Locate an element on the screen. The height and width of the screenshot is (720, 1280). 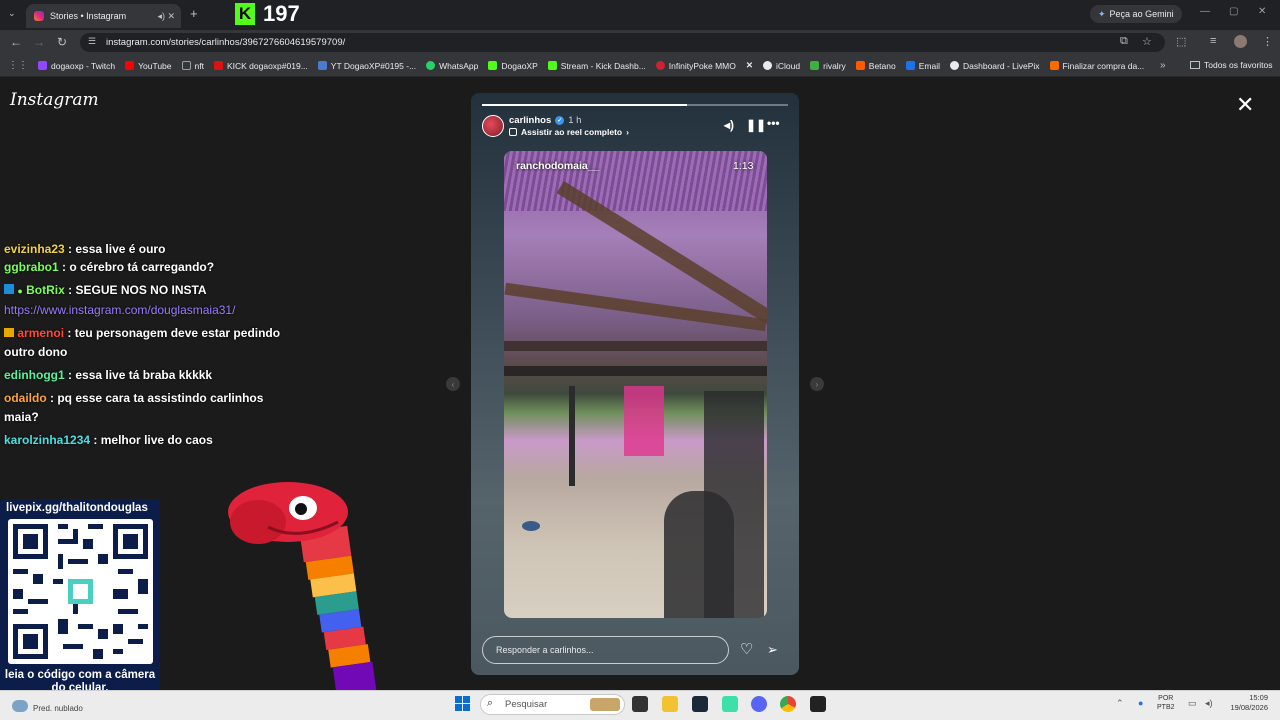
task-view-icon is located at coordinates (640, 704).